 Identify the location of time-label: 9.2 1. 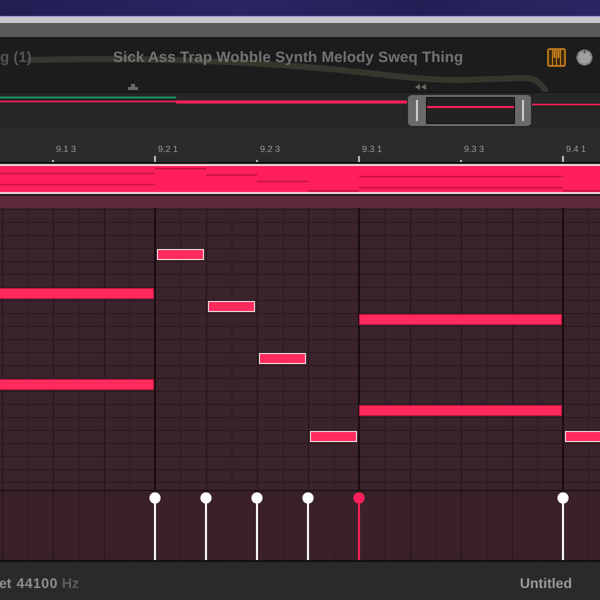
(168, 149).